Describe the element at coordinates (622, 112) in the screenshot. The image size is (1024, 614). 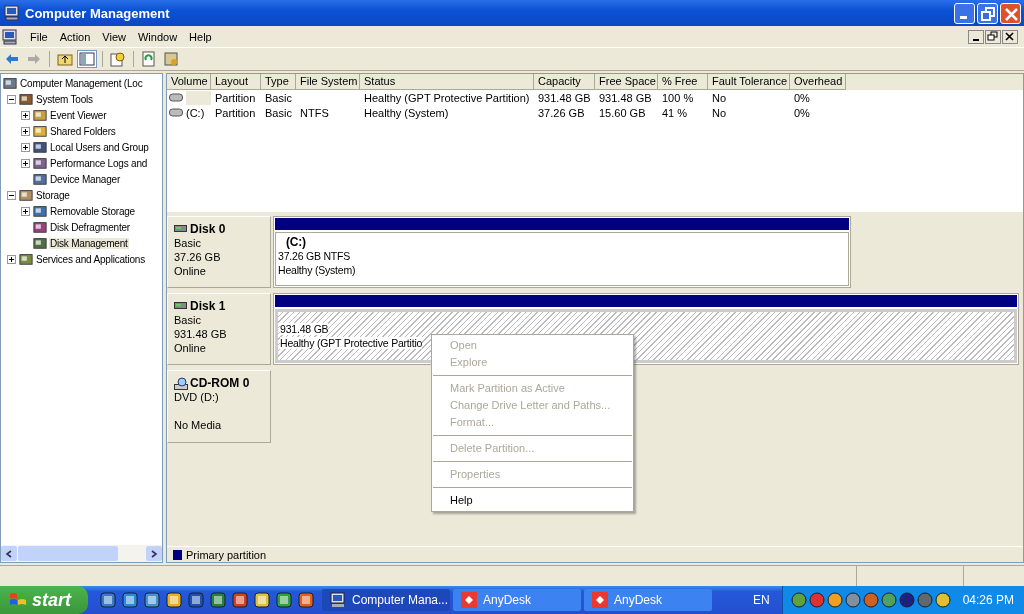
I see `table-cell: 15.60 GB` at that location.